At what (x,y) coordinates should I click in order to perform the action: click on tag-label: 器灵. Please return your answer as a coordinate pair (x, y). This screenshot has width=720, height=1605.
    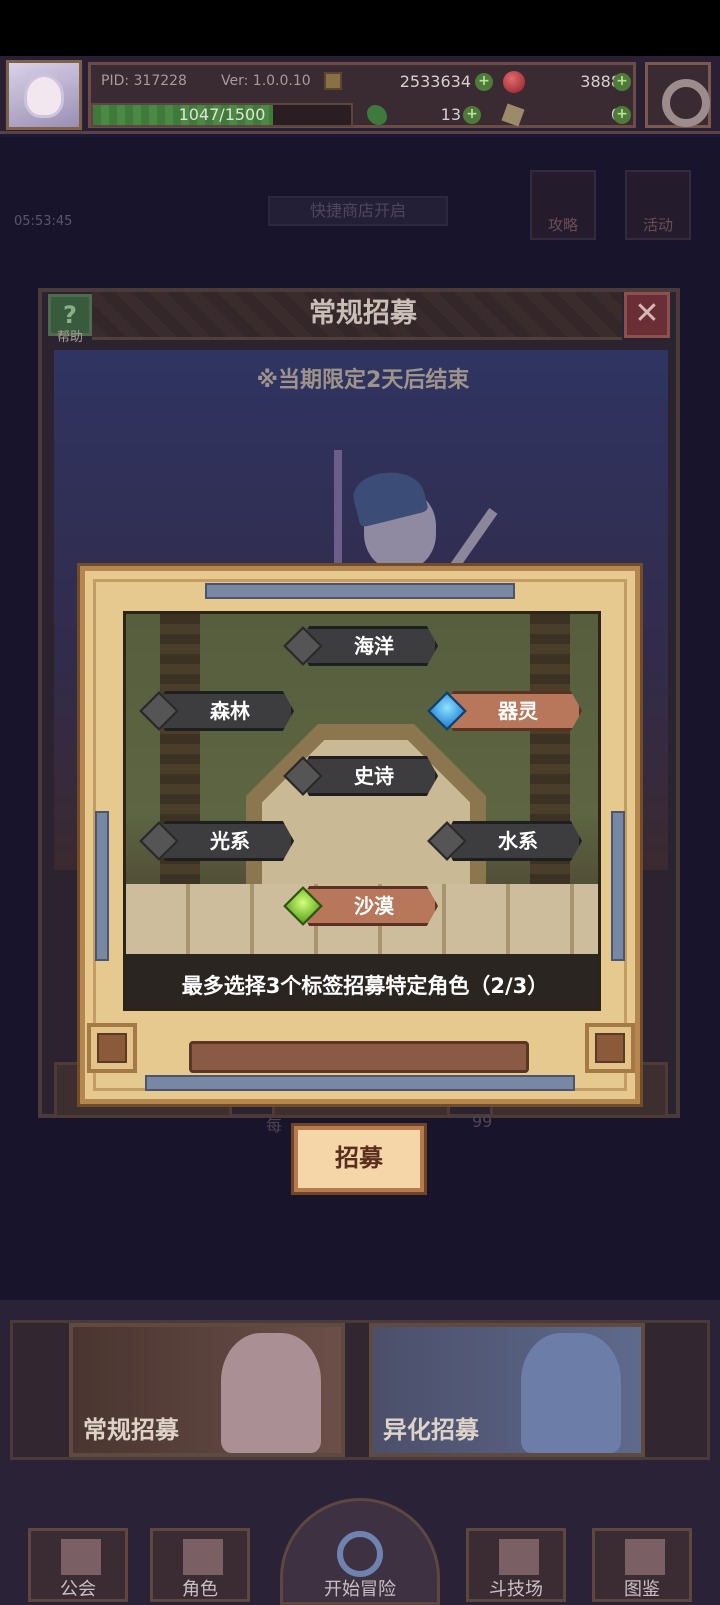
    Looking at the image, I should click on (518, 711).